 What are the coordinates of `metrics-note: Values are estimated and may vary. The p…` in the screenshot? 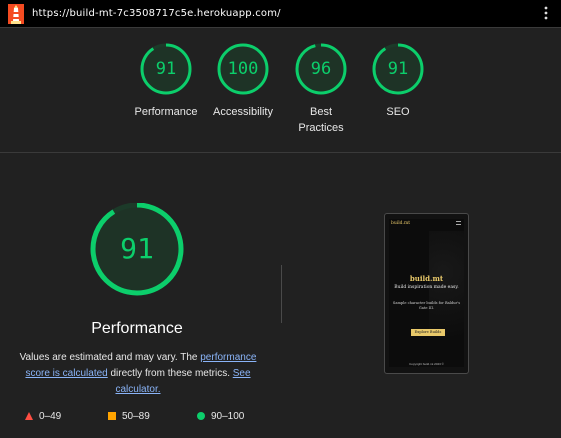 It's located at (138, 374).